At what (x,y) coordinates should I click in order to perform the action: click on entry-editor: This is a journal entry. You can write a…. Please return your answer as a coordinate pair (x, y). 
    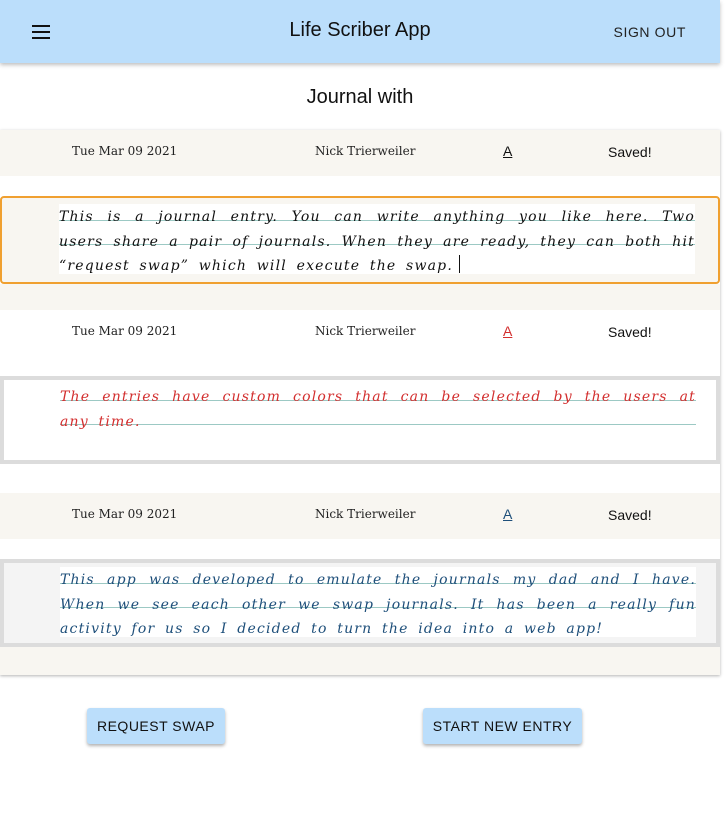
    Looking at the image, I should click on (360, 240).